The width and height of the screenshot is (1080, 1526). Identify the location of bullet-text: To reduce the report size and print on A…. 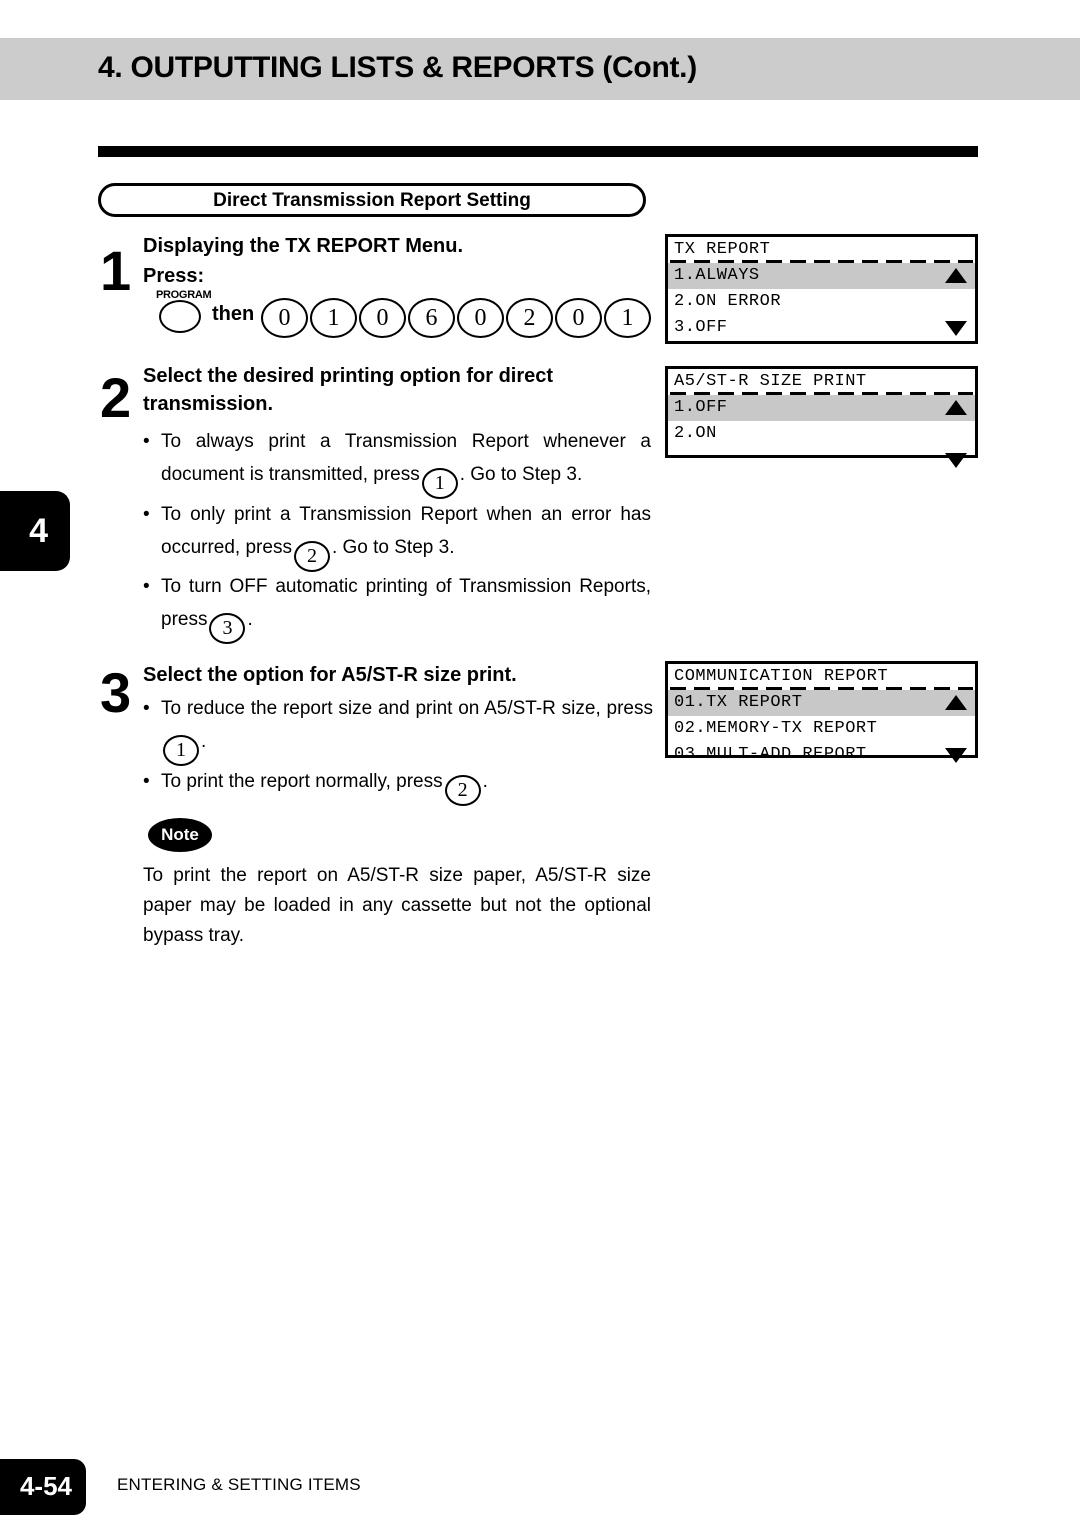
(407, 708).